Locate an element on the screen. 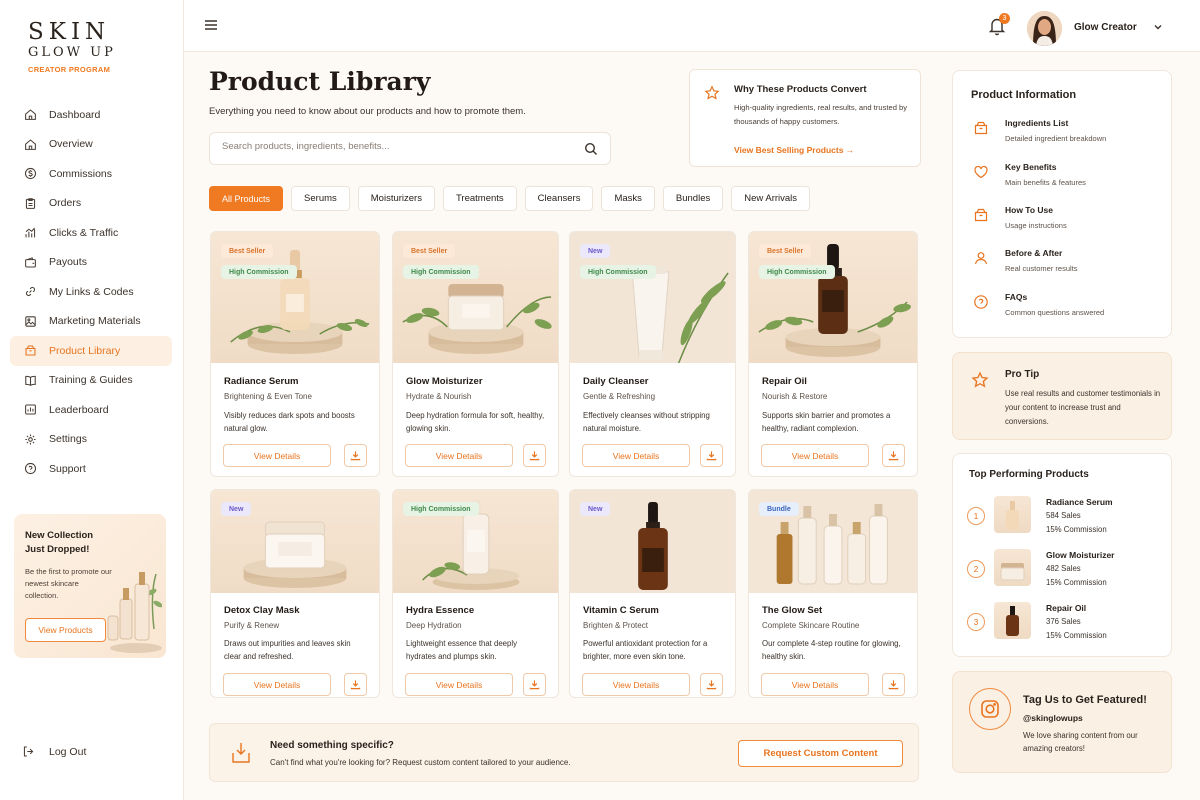 The width and height of the screenshot is (1200, 800). help-icon is located at coordinates (30, 469).